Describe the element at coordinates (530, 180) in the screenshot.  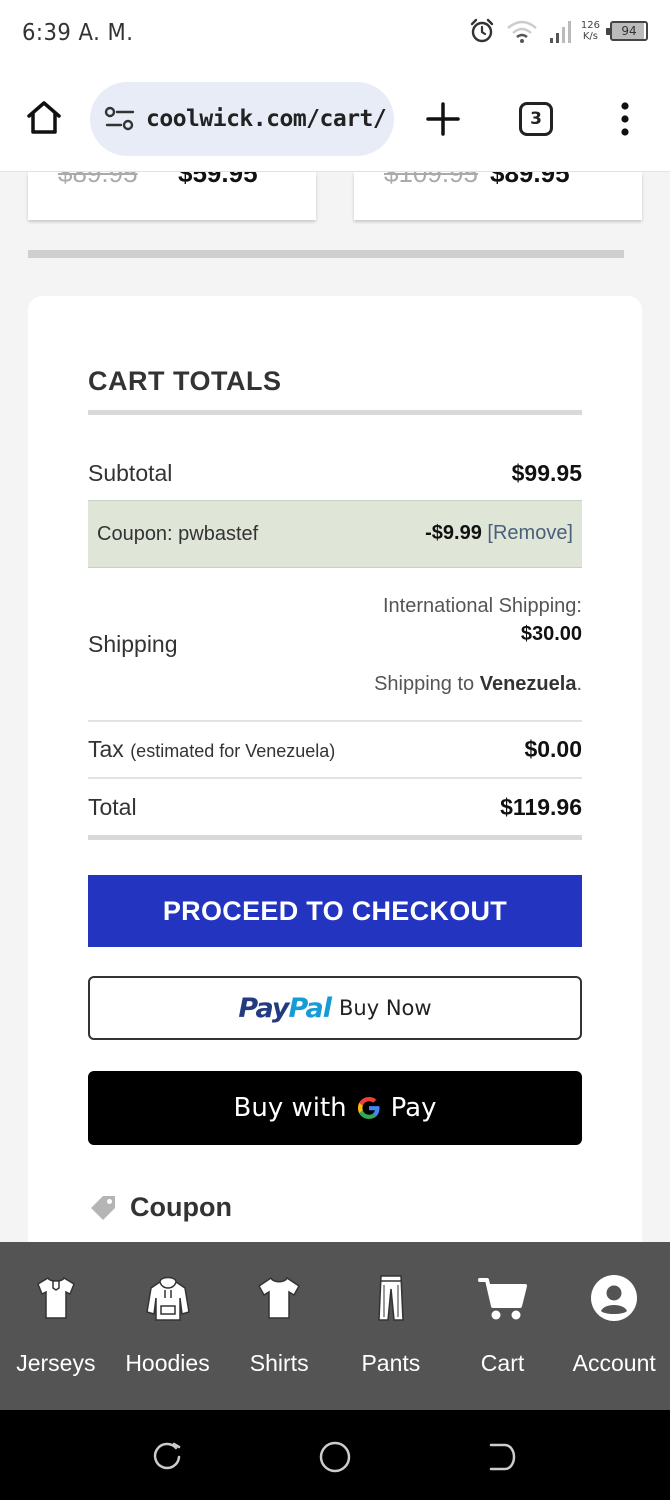
I see `sale-price: $89.95` at that location.